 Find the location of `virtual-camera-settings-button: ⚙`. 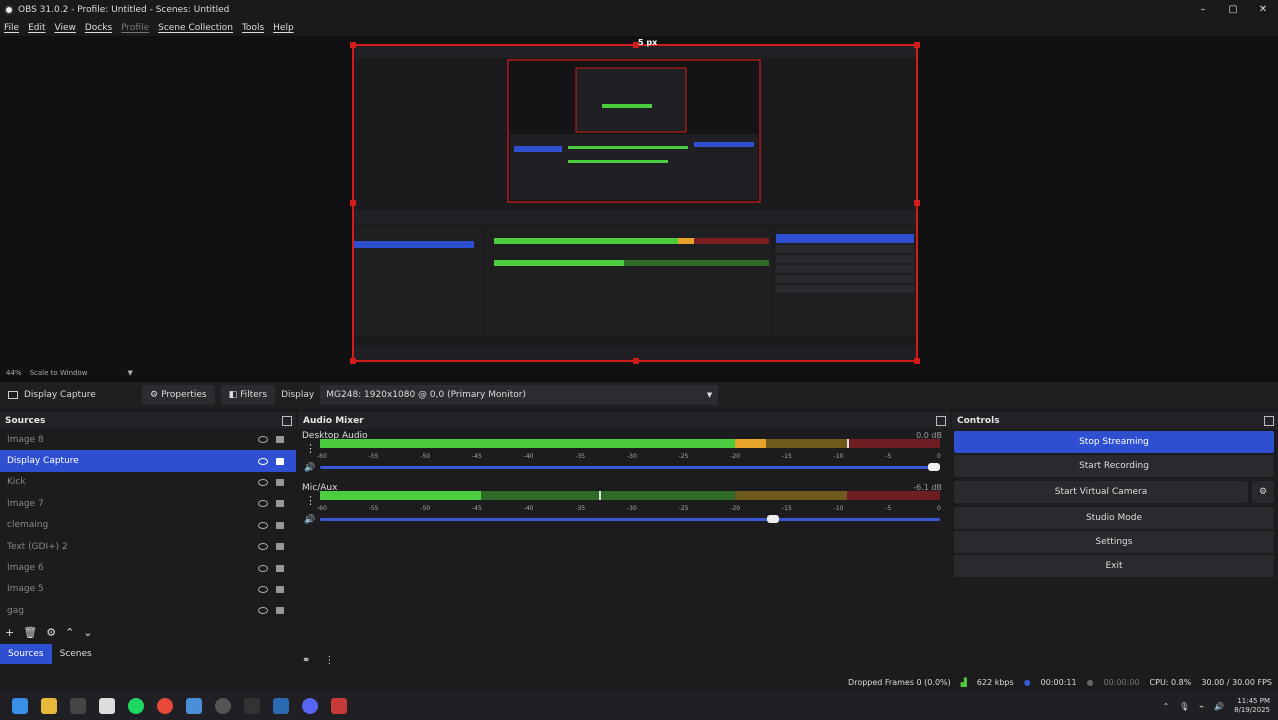

virtual-camera-settings-button: ⚙ is located at coordinates (1263, 492).